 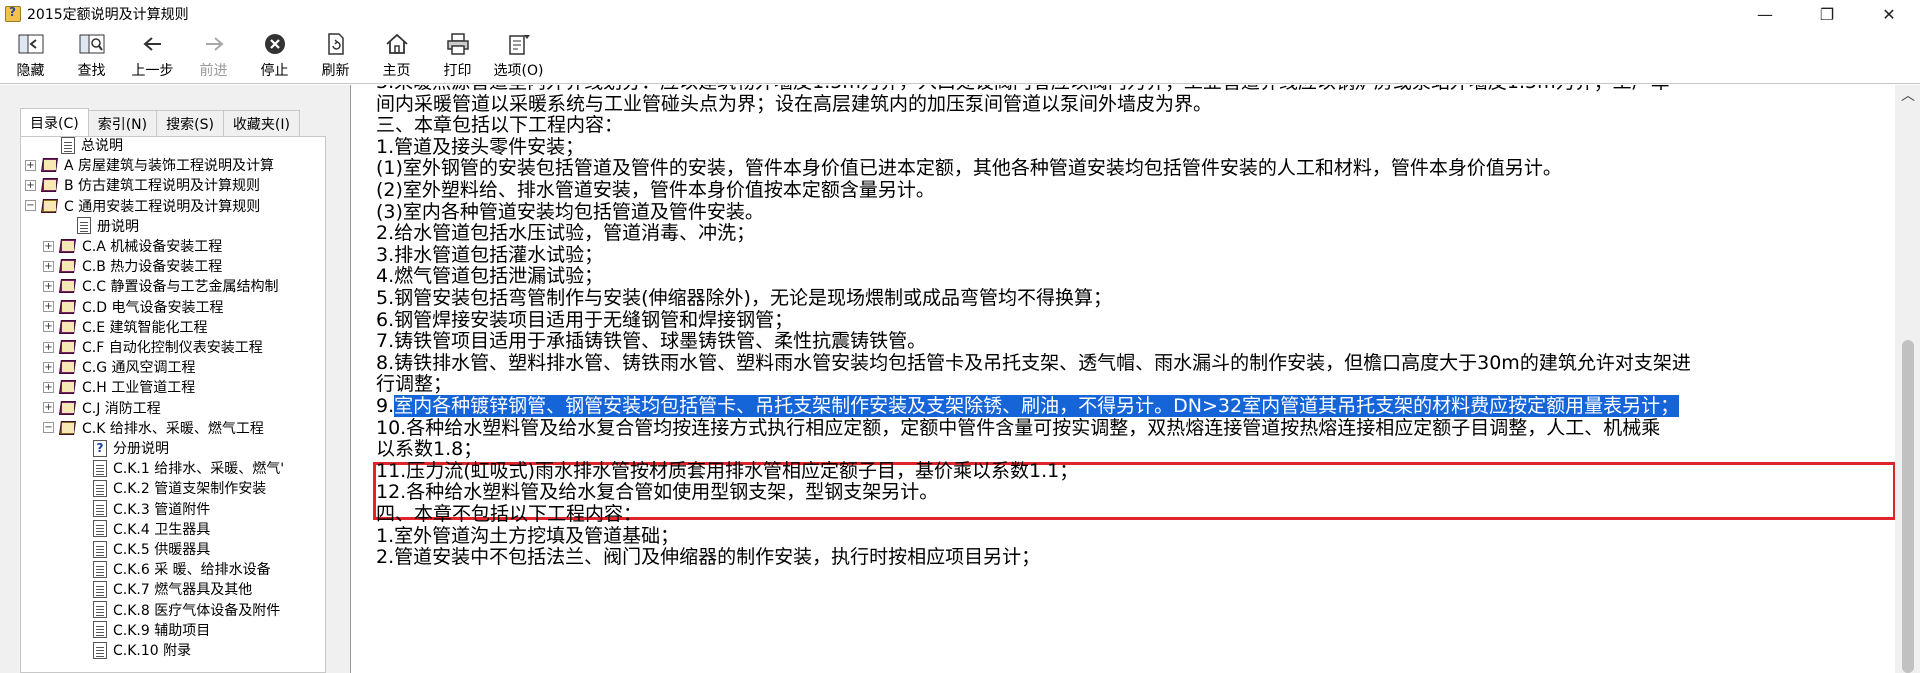 What do you see at coordinates (54, 122) in the screenshot?
I see `tab-contents: 目录(C)` at bounding box center [54, 122].